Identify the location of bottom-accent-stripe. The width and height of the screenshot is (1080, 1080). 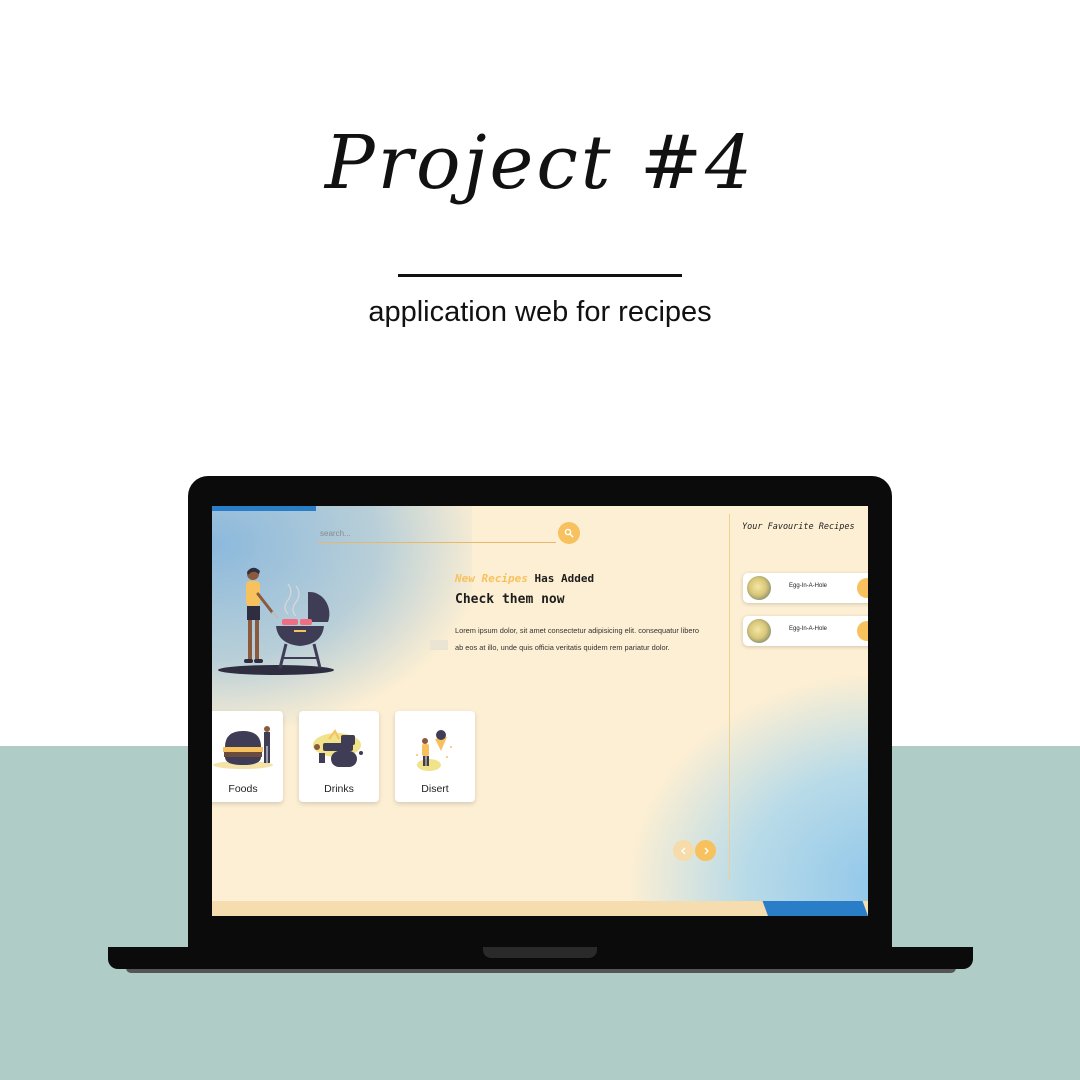
(815, 908).